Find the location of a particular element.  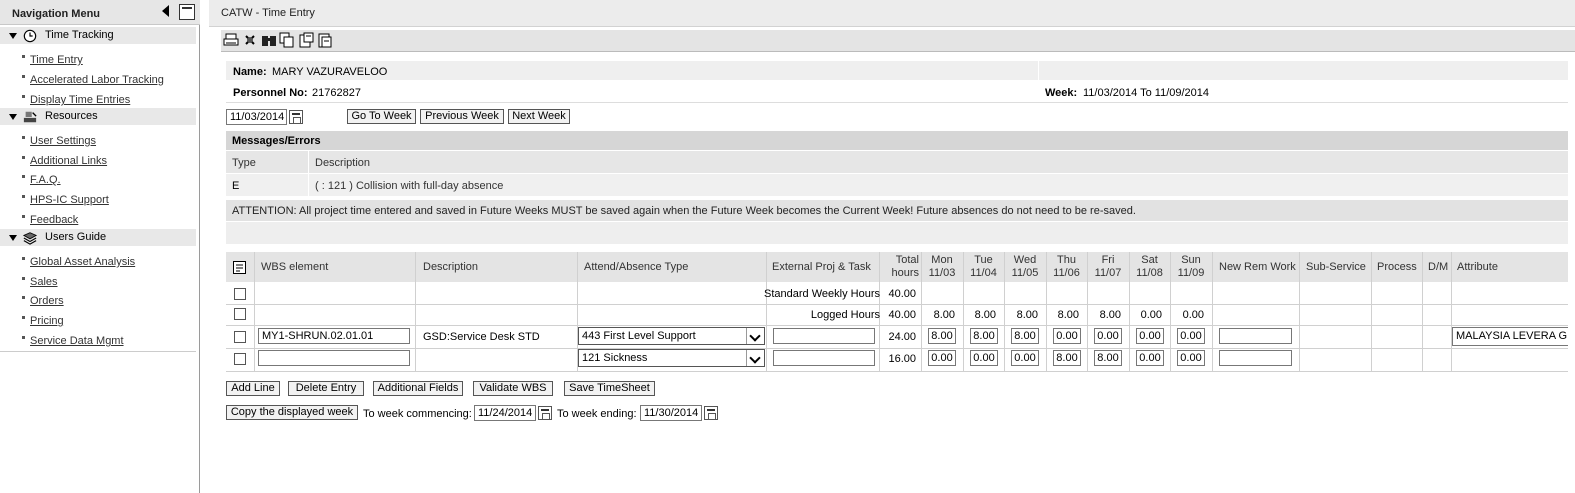

nav-link-label: Display Time Entries is located at coordinates (80, 100).